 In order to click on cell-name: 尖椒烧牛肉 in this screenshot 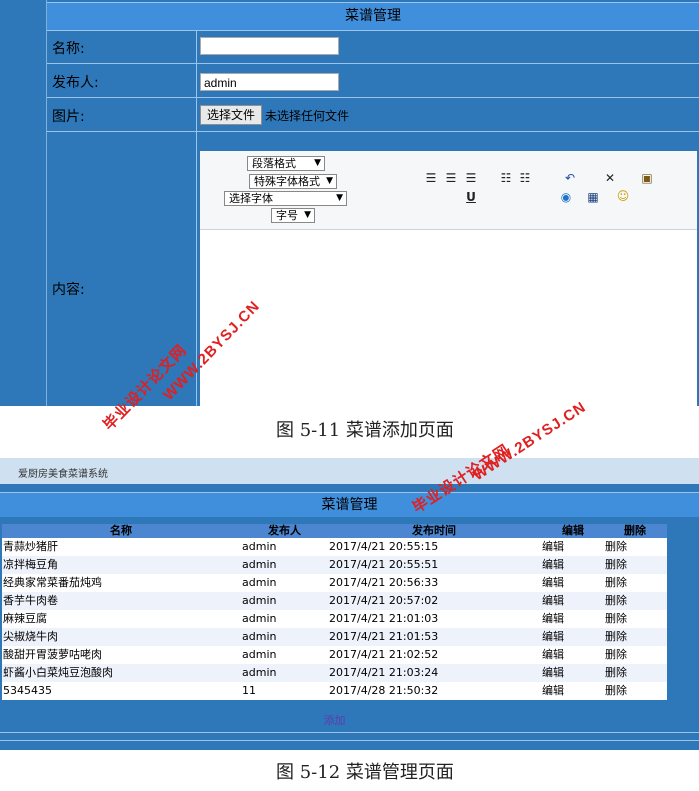, I will do `click(30, 636)`.